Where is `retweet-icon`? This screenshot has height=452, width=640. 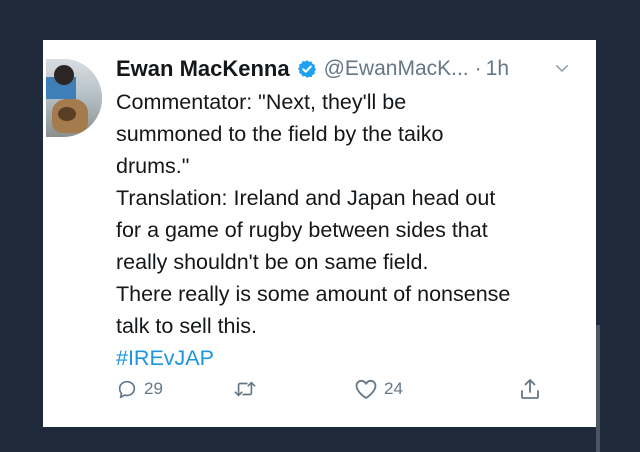
retweet-icon is located at coordinates (245, 389).